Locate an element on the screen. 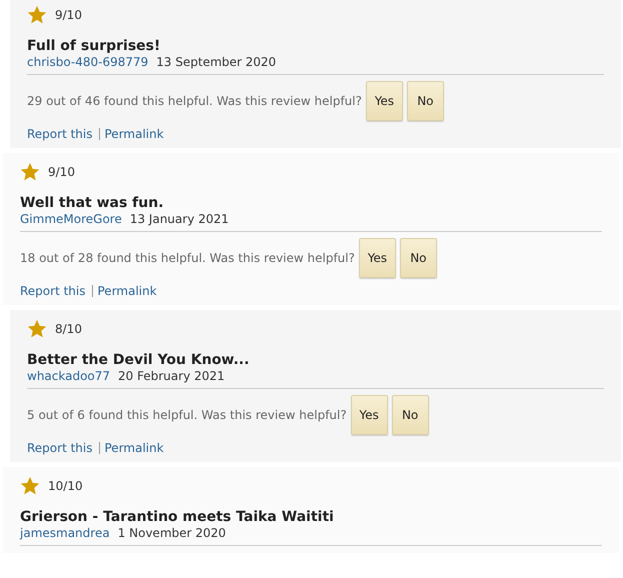 This screenshot has height=578, width=623. author-link: whackadoo77 is located at coordinates (68, 376).